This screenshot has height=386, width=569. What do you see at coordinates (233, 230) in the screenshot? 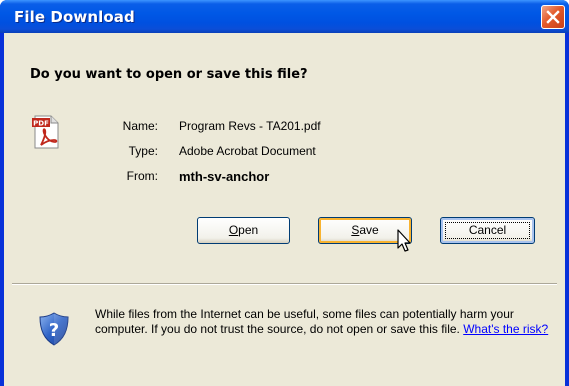
I see `open-accel: O` at bounding box center [233, 230].